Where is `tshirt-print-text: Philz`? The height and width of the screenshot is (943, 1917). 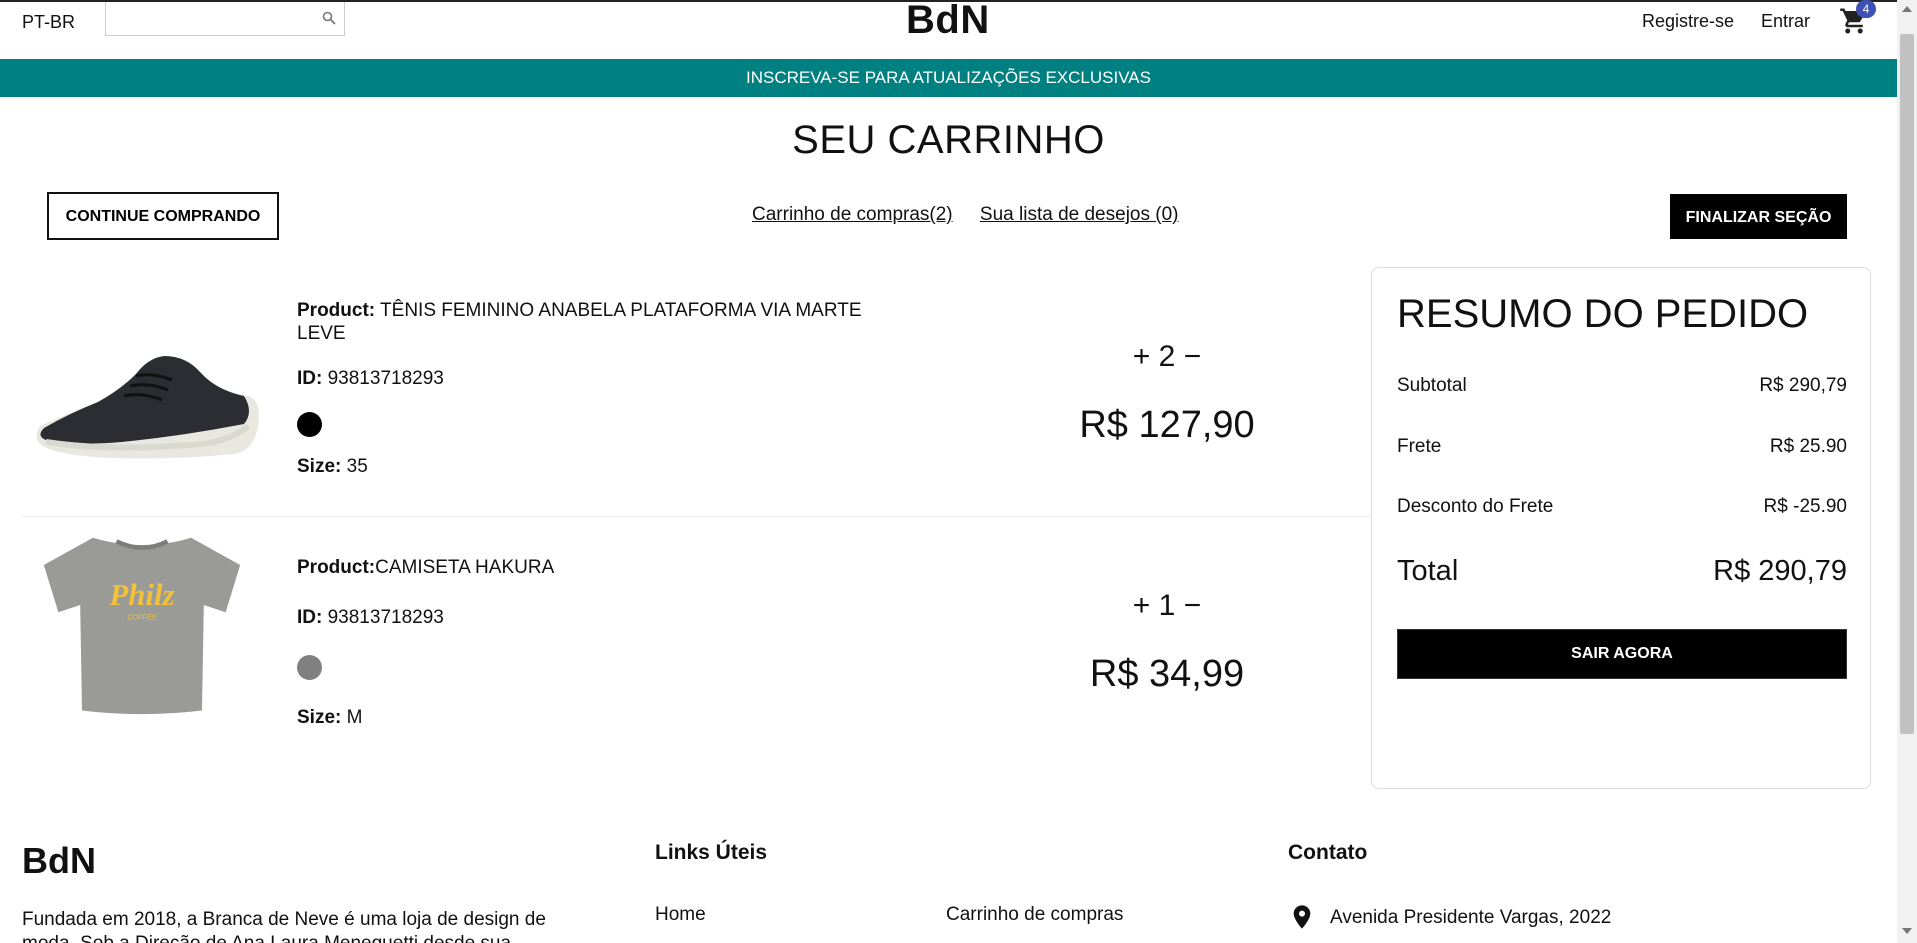 tshirt-print-text: Philz is located at coordinates (141, 594).